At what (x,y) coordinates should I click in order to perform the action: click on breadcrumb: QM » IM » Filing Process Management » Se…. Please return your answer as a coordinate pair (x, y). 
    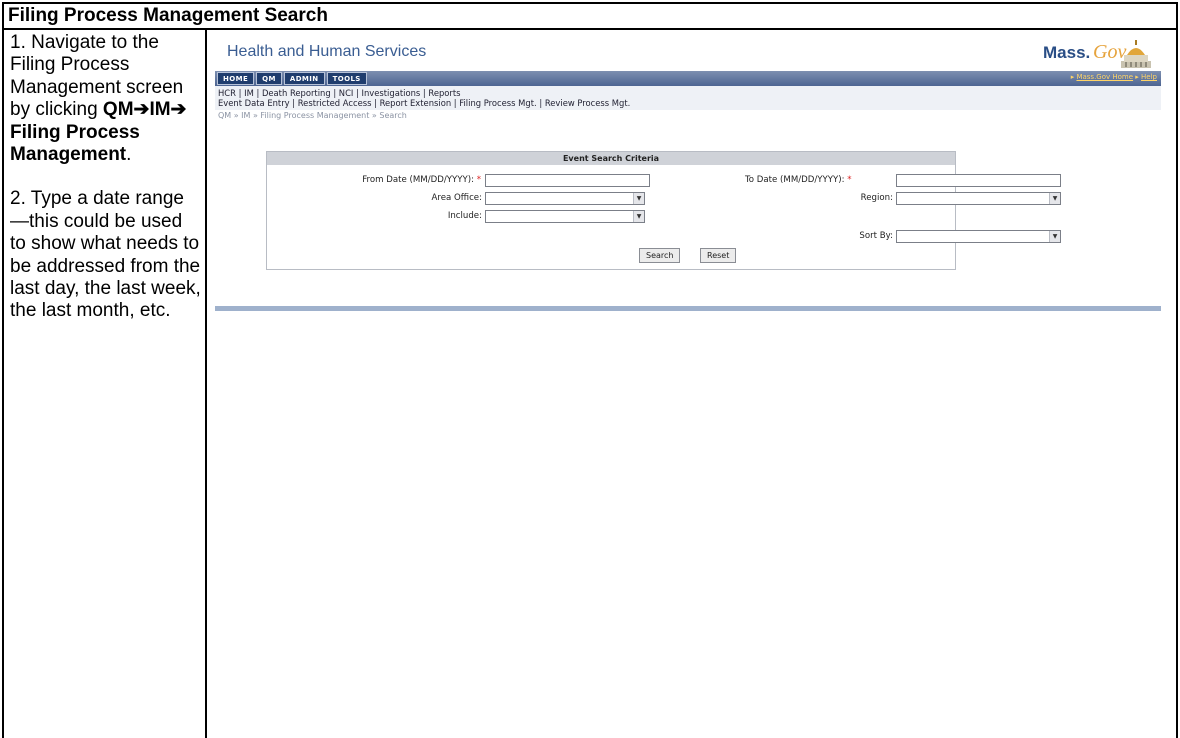
    Looking at the image, I should click on (312, 115).